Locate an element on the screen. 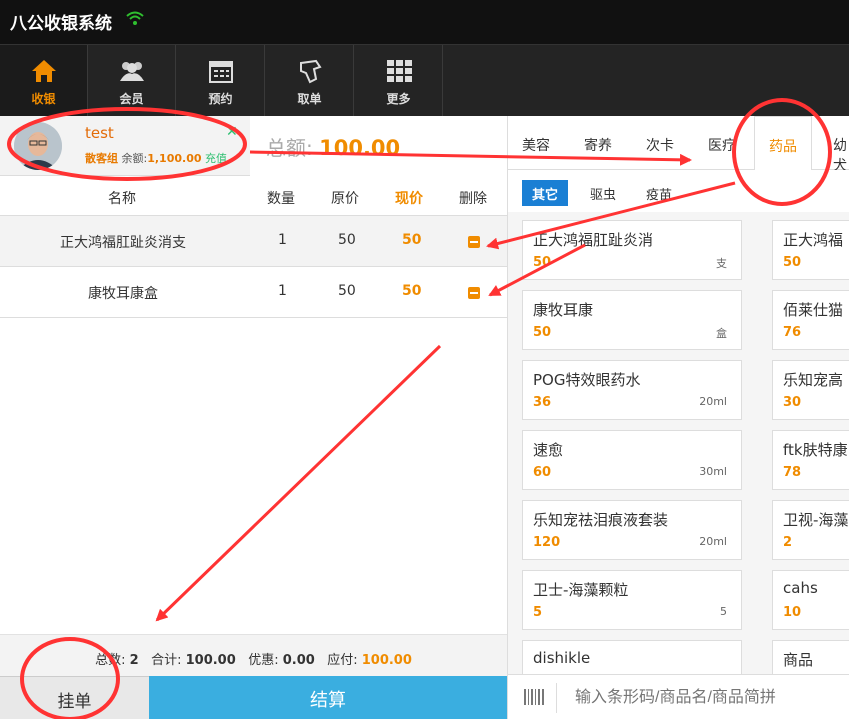  toolbar-item-members: 会员 is located at coordinates (132, 81).